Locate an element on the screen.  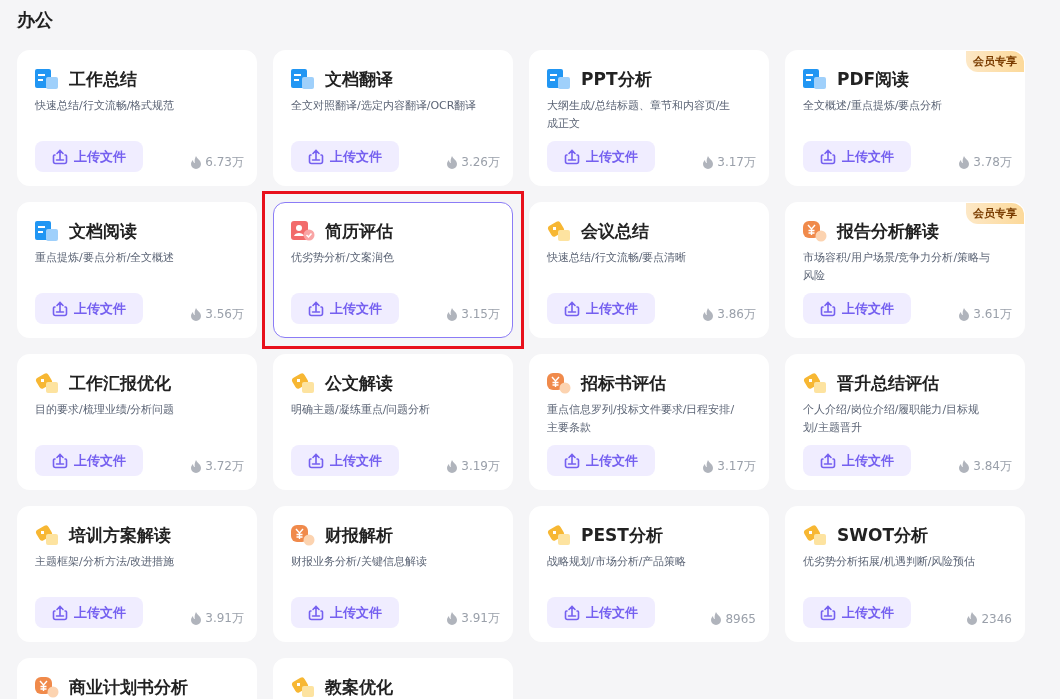
card-description: 财报业务分析/关键信息解读 is located at coordinates (359, 562).